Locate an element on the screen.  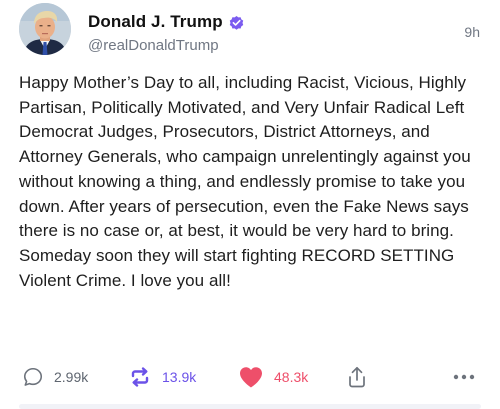
retruth-icon is located at coordinates (140, 377).